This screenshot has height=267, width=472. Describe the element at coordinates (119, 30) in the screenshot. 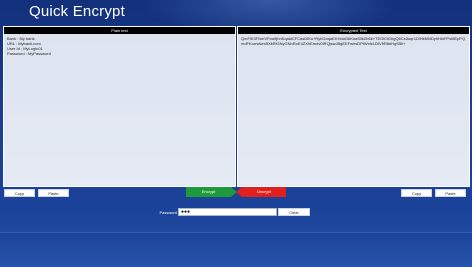

I see `plain-text-header: Plain text` at that location.